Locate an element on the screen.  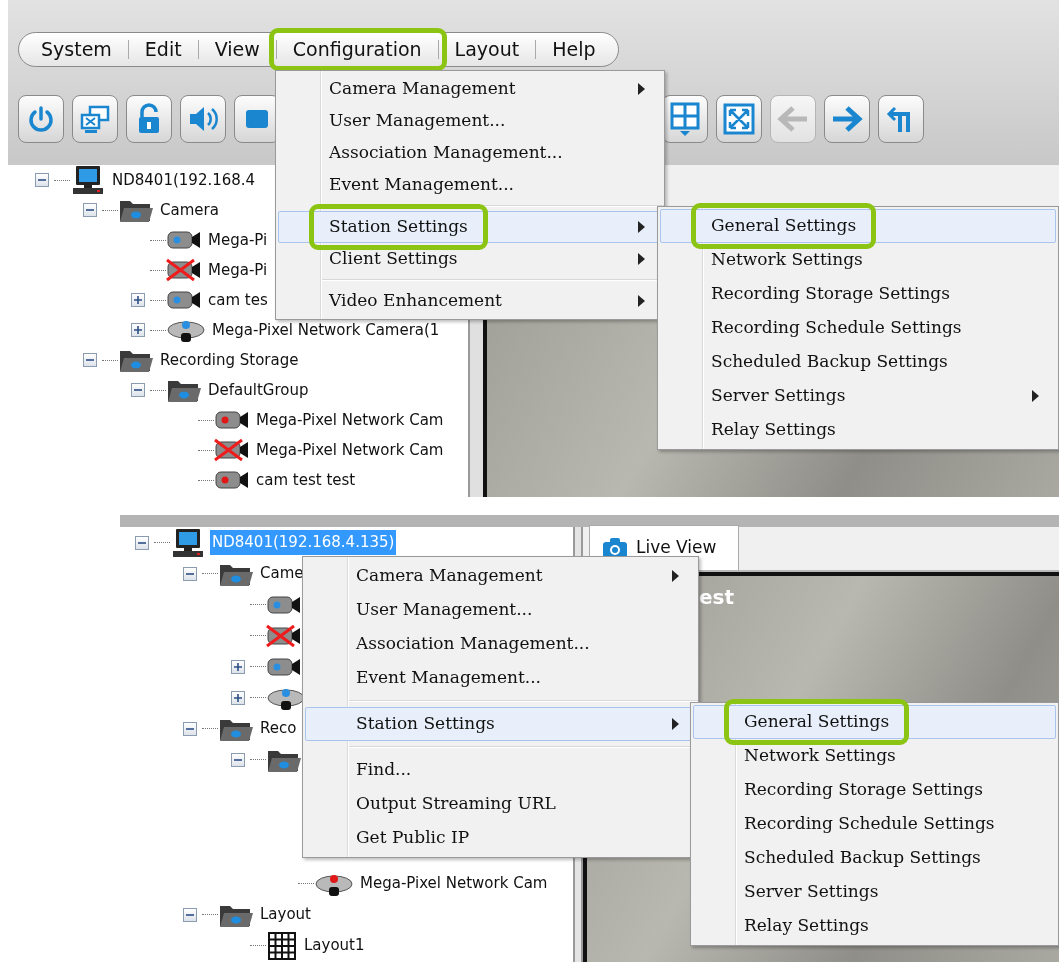
monitor-icon is located at coordinates (95, 119).